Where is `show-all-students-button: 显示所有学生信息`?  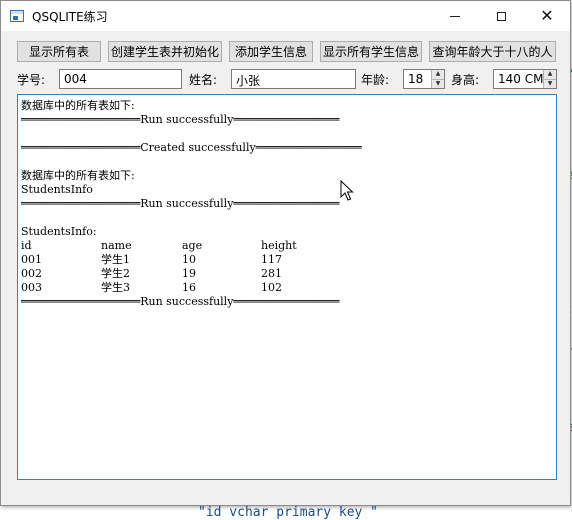
show-all-students-button: 显示所有学生信息 is located at coordinates (371, 51).